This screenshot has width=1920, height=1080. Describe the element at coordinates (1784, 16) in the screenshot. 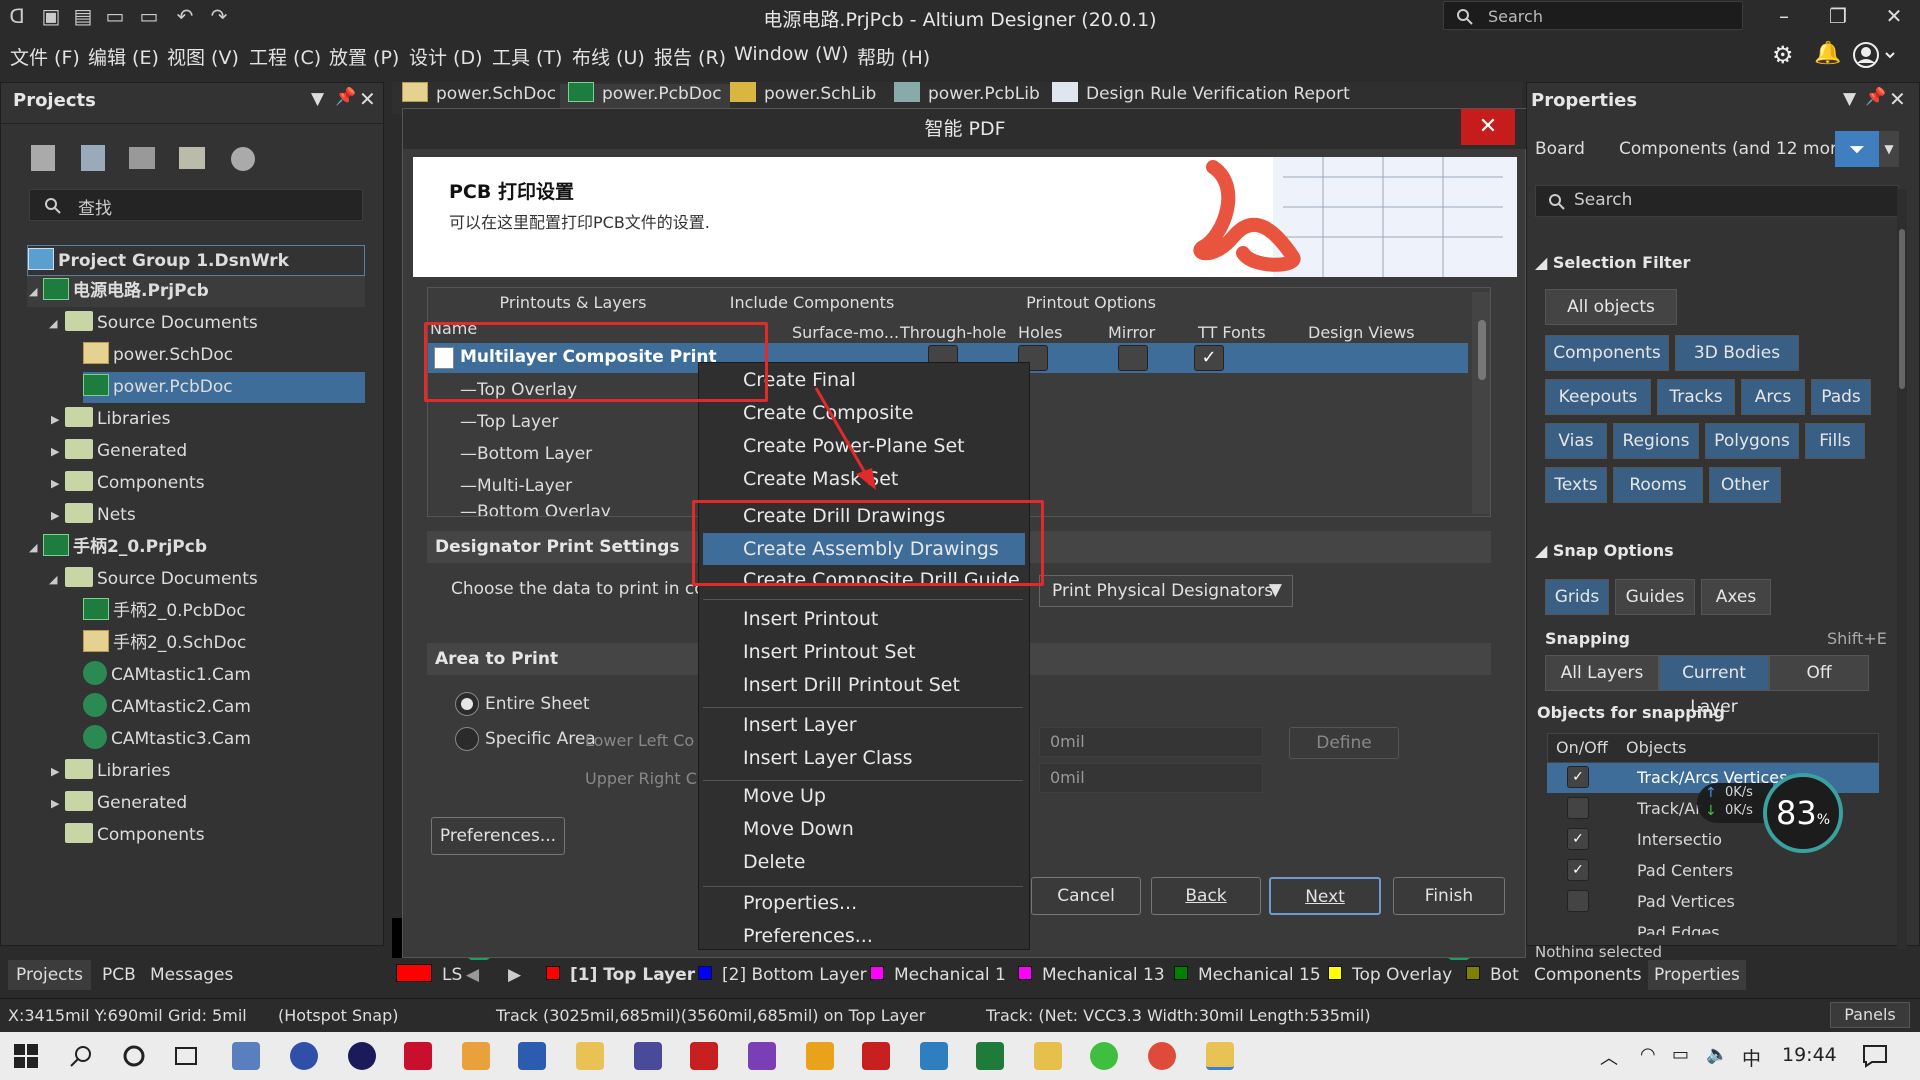

I see `minimize-button: –` at that location.